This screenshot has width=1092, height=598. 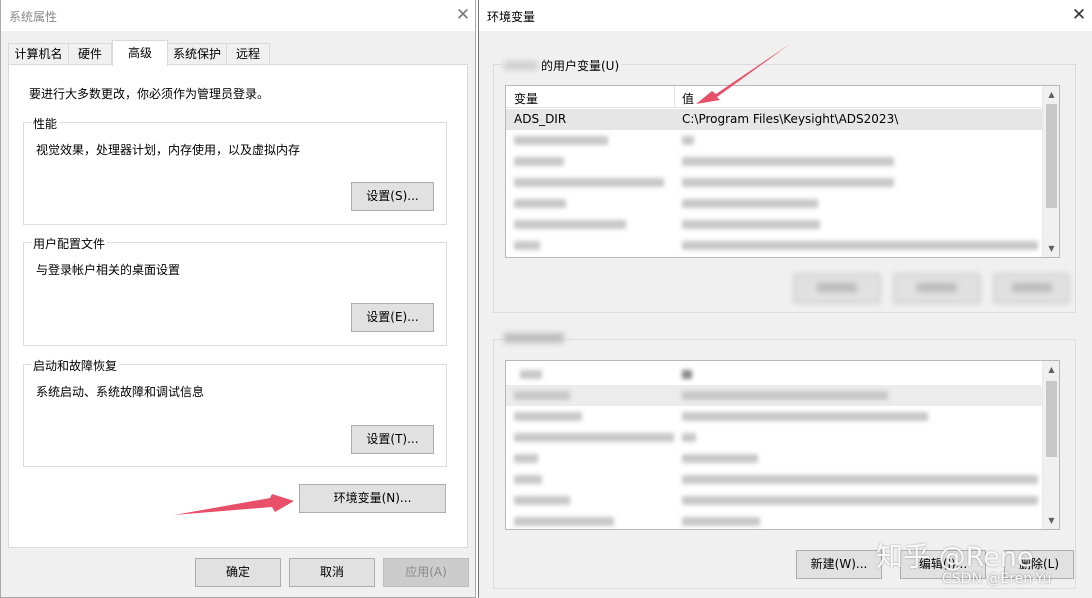 I want to click on variable-value: C:\Program Files\Keysight\ADS2023\, so click(x=790, y=119).